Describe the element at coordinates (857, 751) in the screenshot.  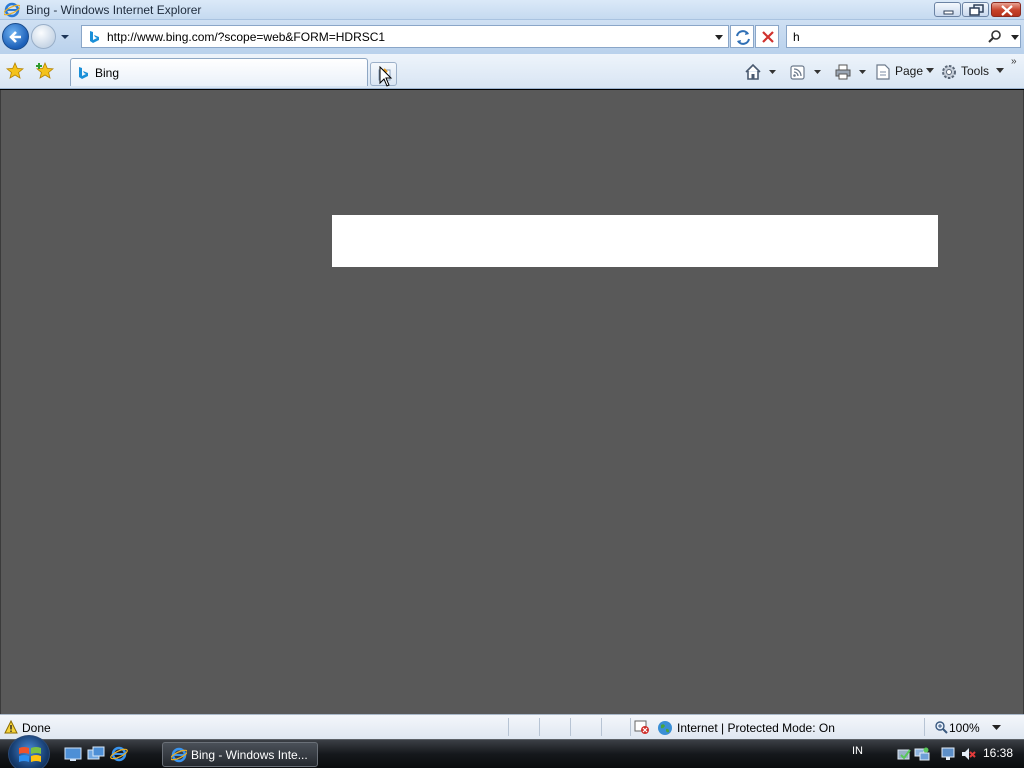
I see `language-indicator: IN` at that location.